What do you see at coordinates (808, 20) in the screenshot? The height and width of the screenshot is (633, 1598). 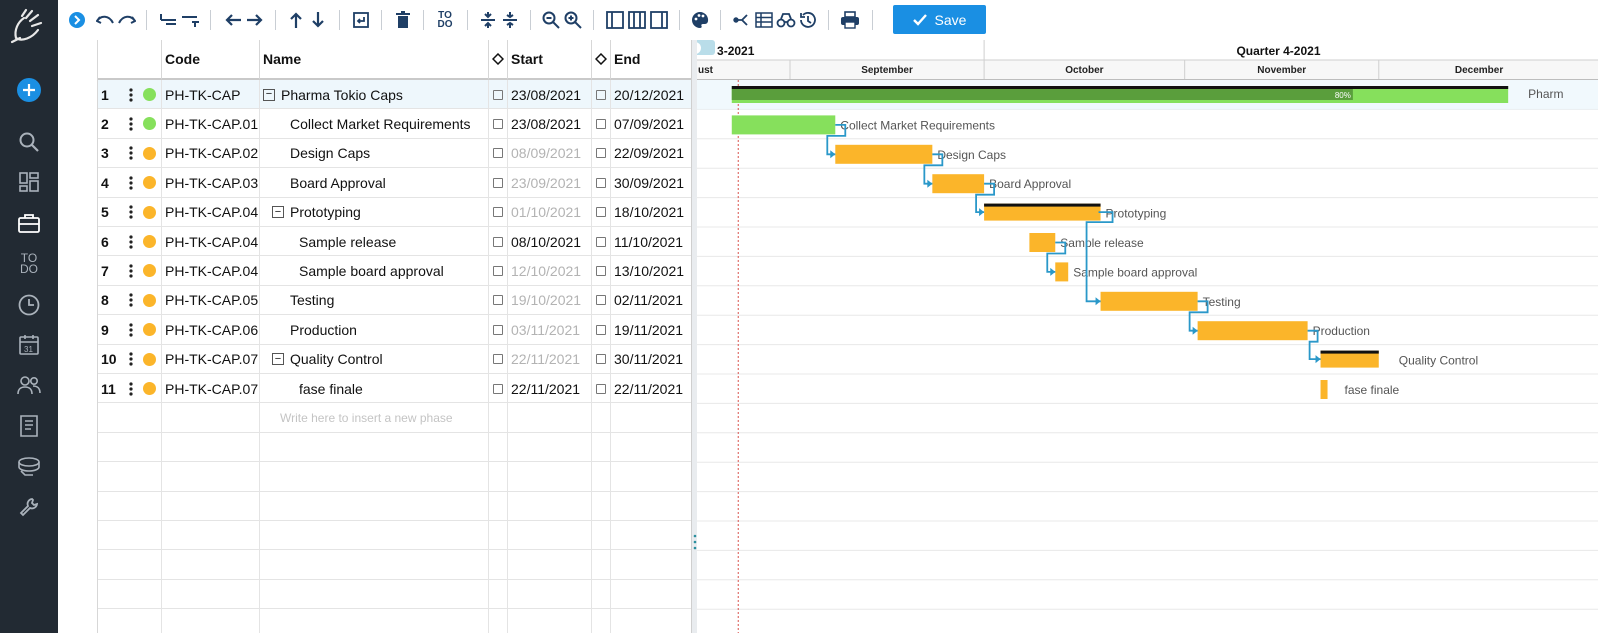 I see `history-icon` at bounding box center [808, 20].